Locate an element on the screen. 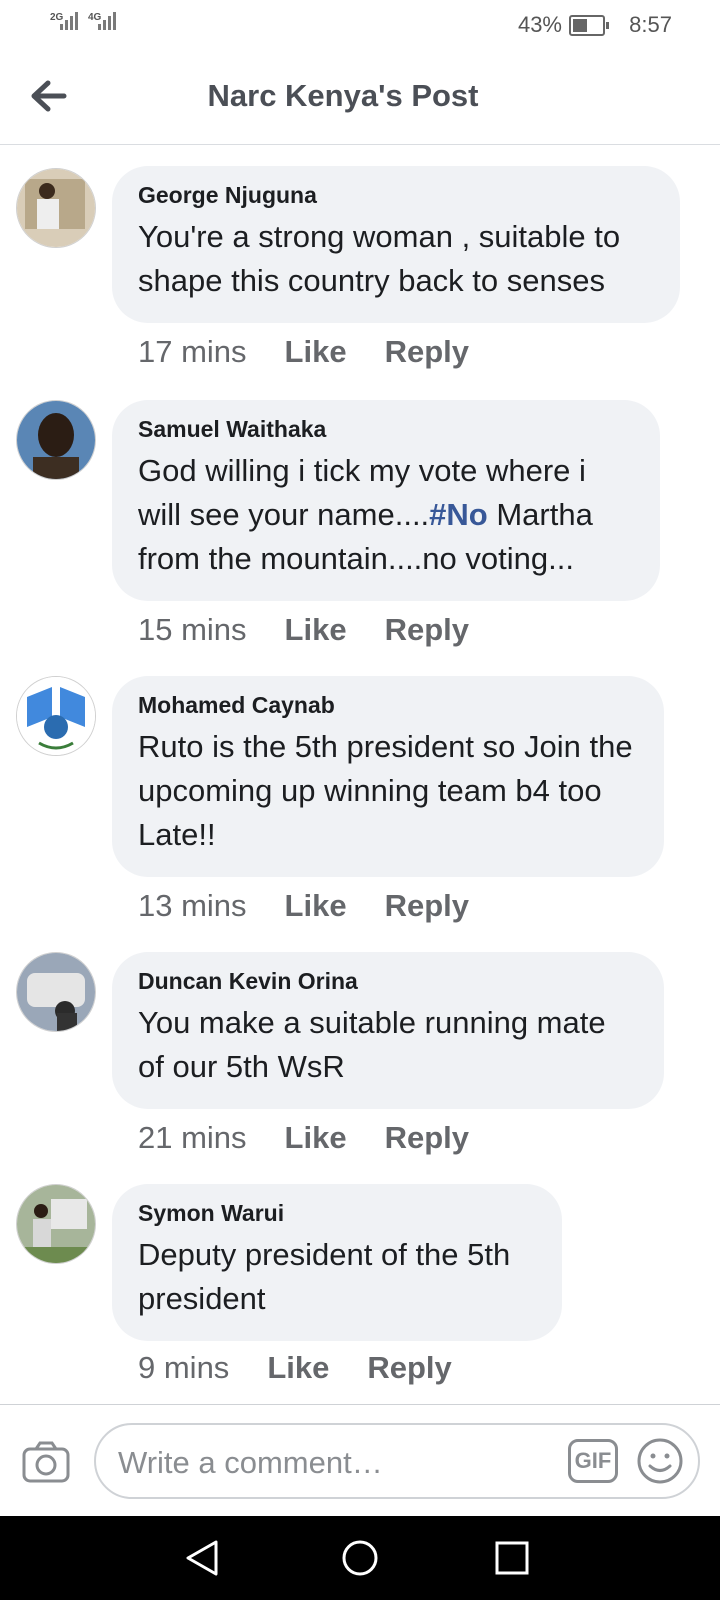 Image resolution: width=720 pixels, height=1600 pixels. comment-author: Mohamed Caynab is located at coordinates (388, 705).